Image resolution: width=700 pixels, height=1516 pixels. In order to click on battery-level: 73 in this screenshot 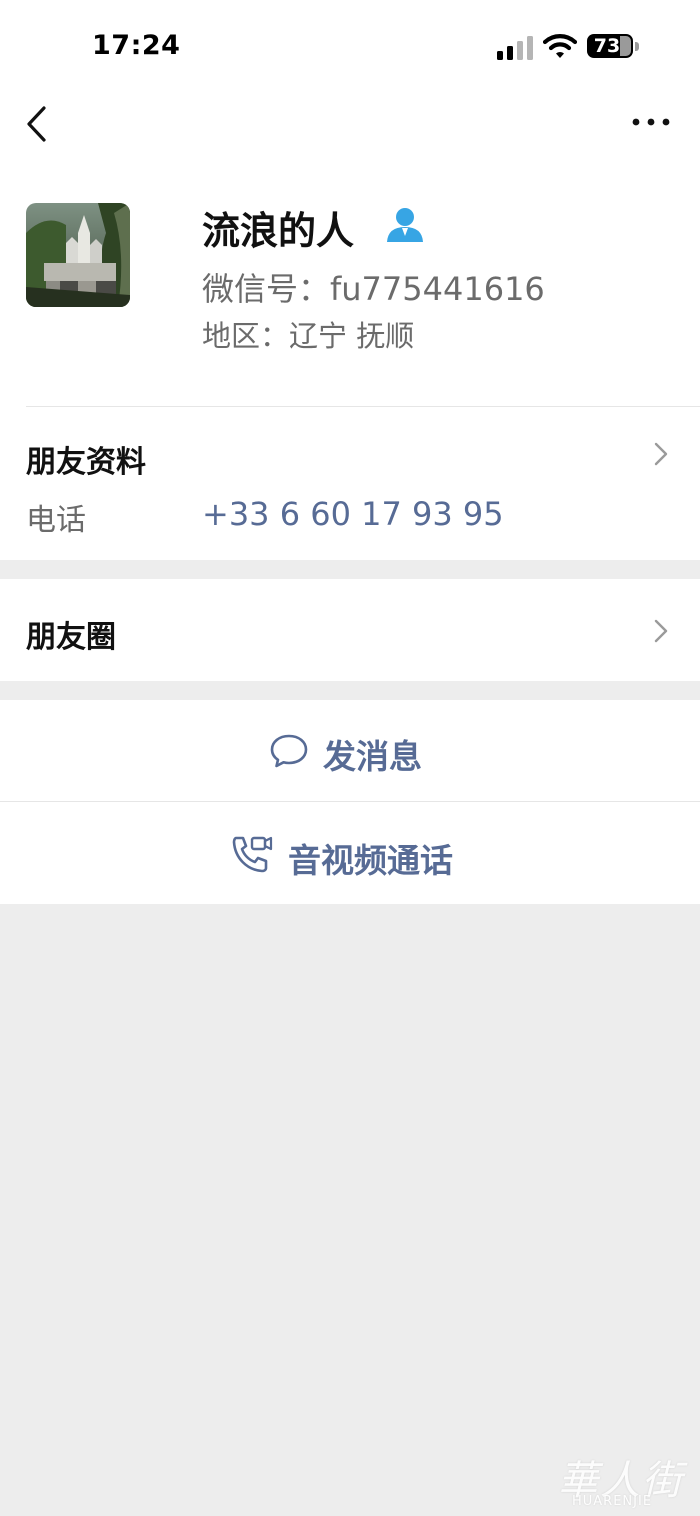, I will do `click(607, 46)`.